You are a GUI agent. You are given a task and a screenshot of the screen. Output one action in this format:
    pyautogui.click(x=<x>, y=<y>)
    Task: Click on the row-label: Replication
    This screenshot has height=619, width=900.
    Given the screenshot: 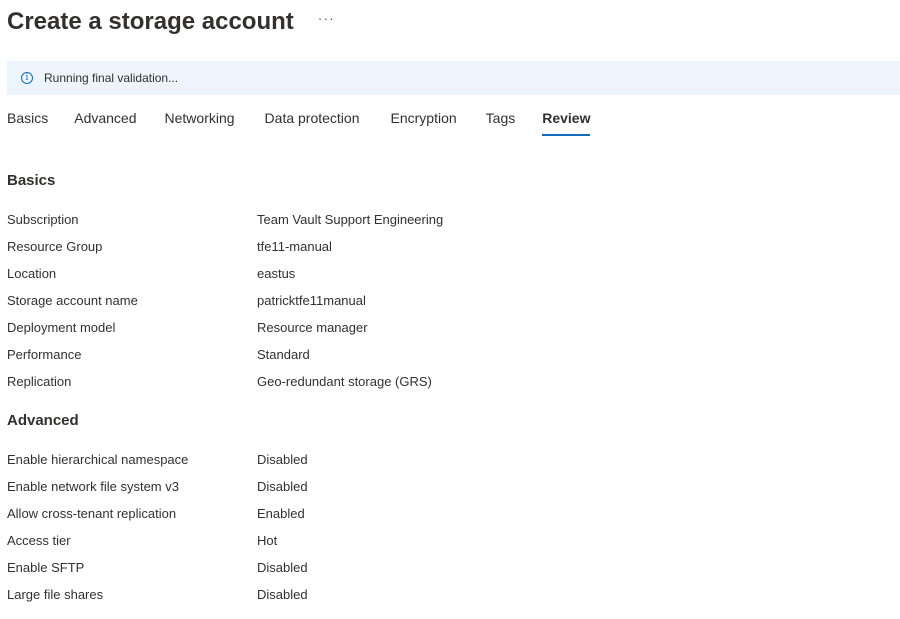 What is the action you would take?
    pyautogui.click(x=39, y=381)
    